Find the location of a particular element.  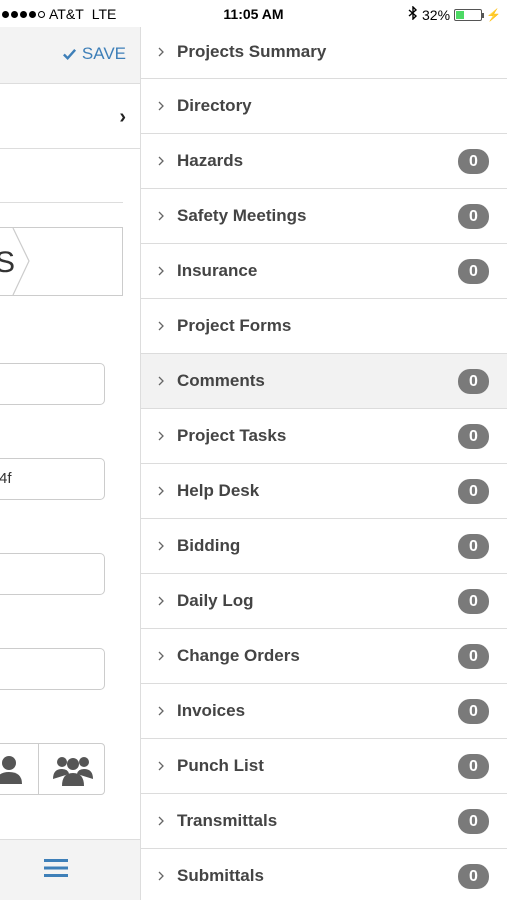

menu-item-label: Hazards is located at coordinates (210, 160).